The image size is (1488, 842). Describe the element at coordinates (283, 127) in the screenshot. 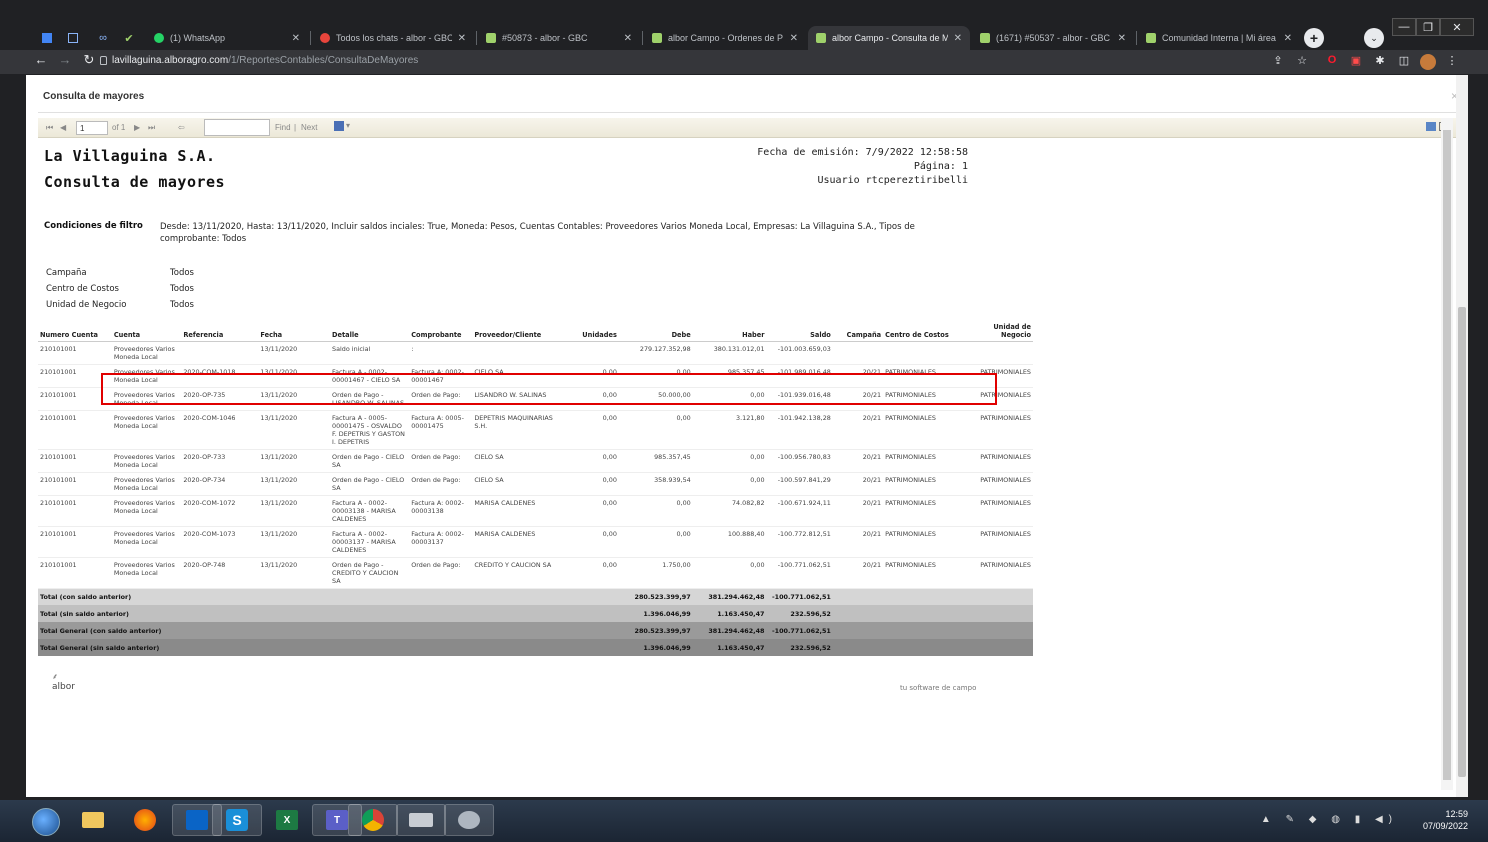

I see `find-link: Find` at that location.